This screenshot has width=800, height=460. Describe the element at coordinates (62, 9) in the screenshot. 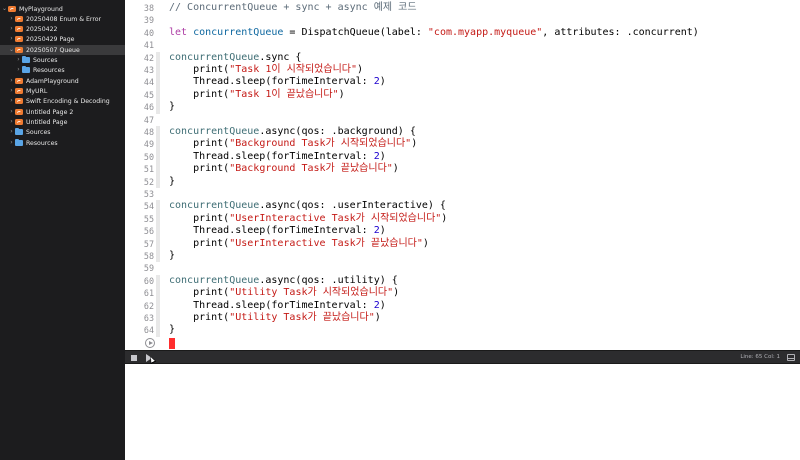

I see `sidebar-item: ⌄ MyPlayground` at that location.